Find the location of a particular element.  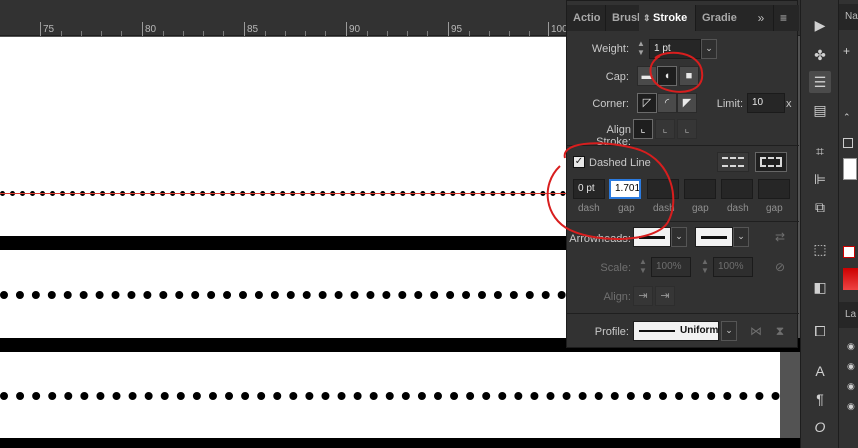

scale-label: Scale: is located at coordinates (615, 268).